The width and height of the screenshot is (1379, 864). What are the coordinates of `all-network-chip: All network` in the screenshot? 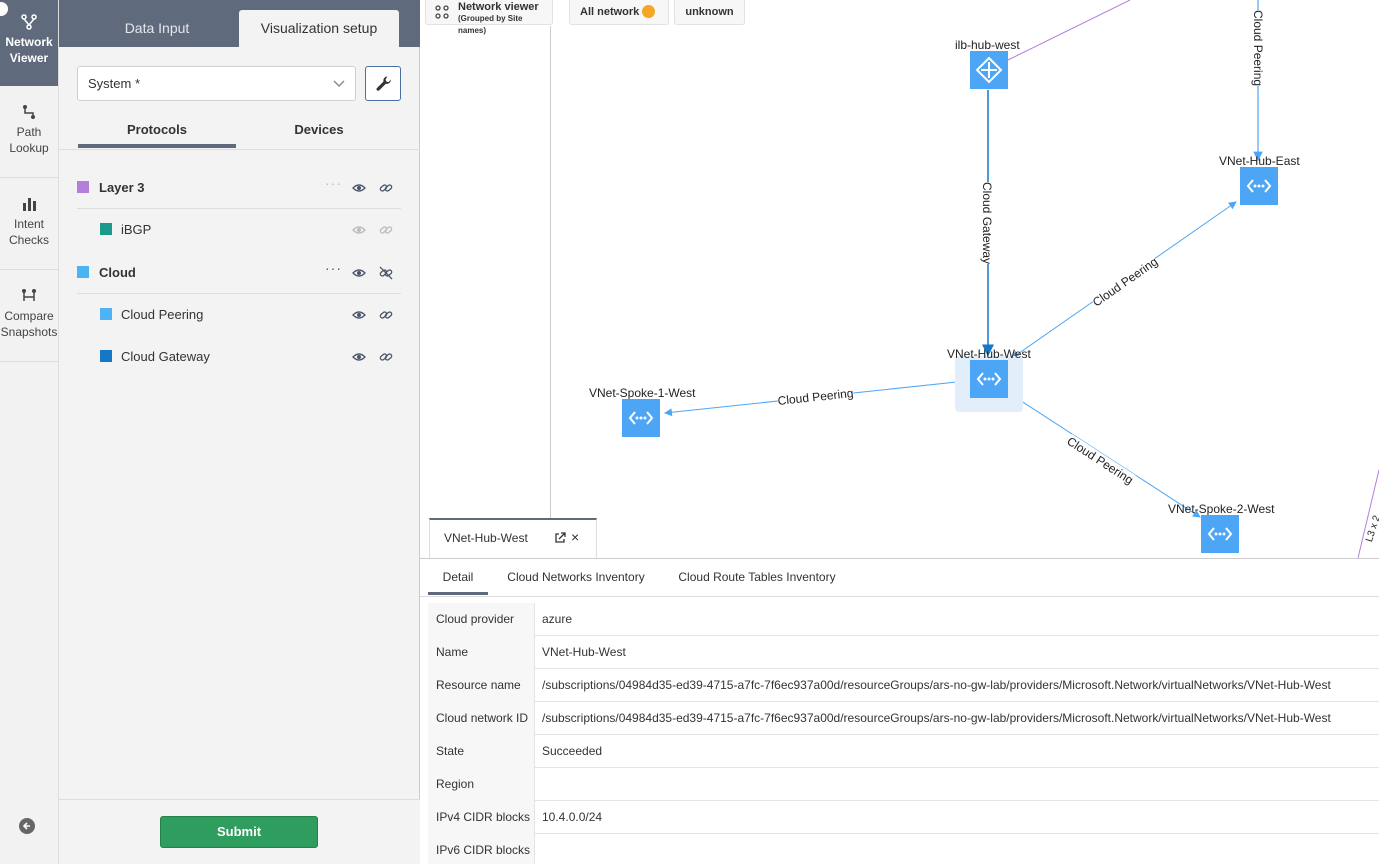 It's located at (619, 12).